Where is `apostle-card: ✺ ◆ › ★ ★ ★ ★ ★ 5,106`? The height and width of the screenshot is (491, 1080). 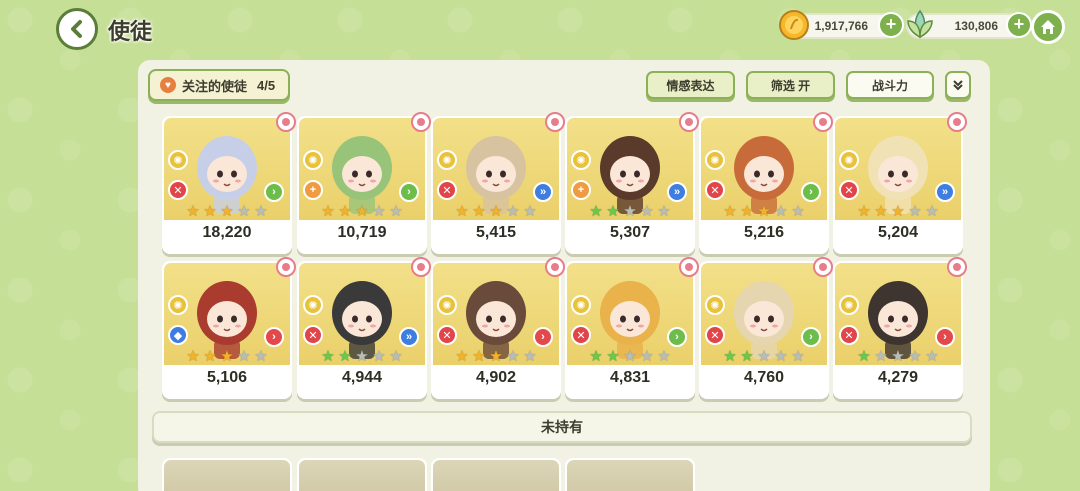 apostle-card: ✺ ◆ › ★ ★ ★ ★ ★ 5,106 is located at coordinates (229, 328).